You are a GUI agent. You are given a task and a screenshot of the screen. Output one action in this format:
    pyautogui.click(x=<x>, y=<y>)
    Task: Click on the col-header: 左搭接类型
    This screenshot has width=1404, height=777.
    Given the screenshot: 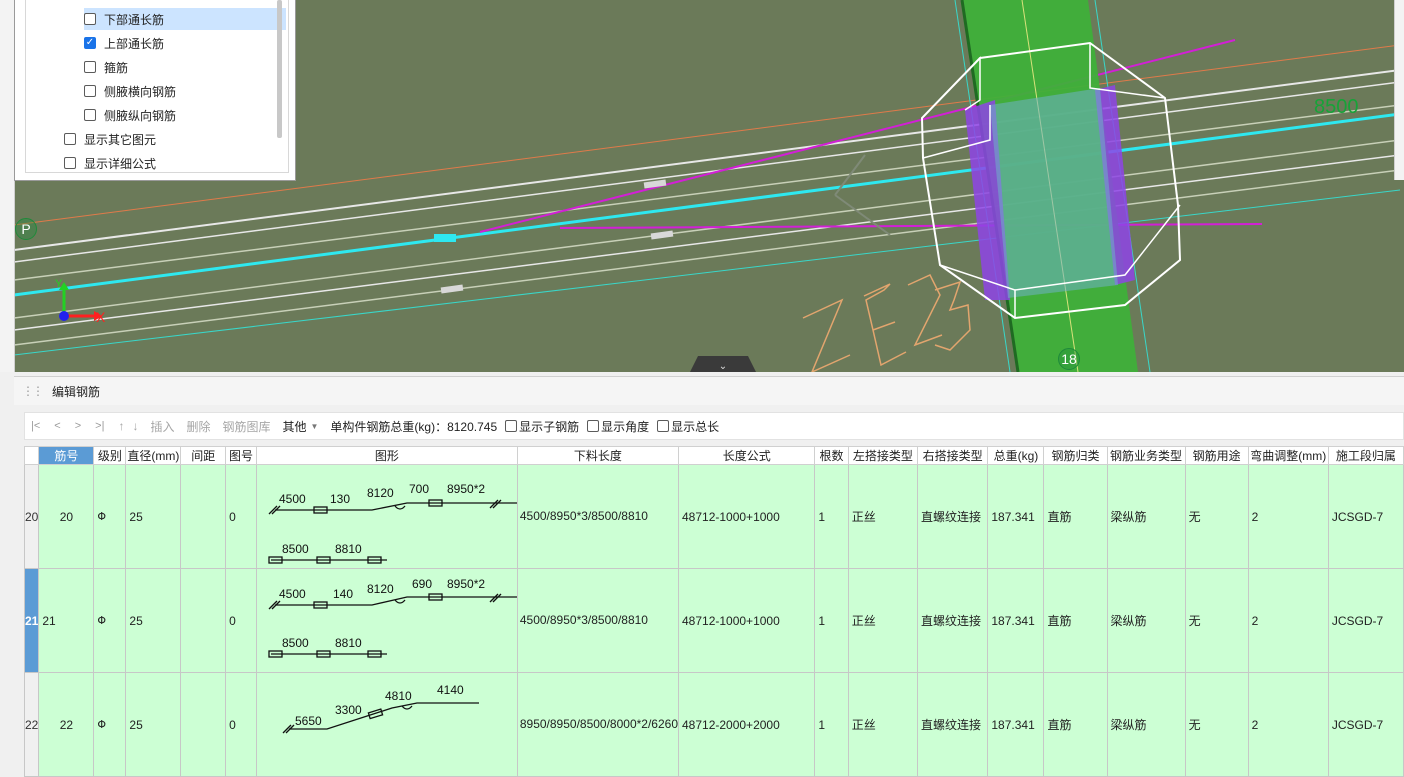 What is the action you would take?
    pyautogui.click(x=882, y=455)
    